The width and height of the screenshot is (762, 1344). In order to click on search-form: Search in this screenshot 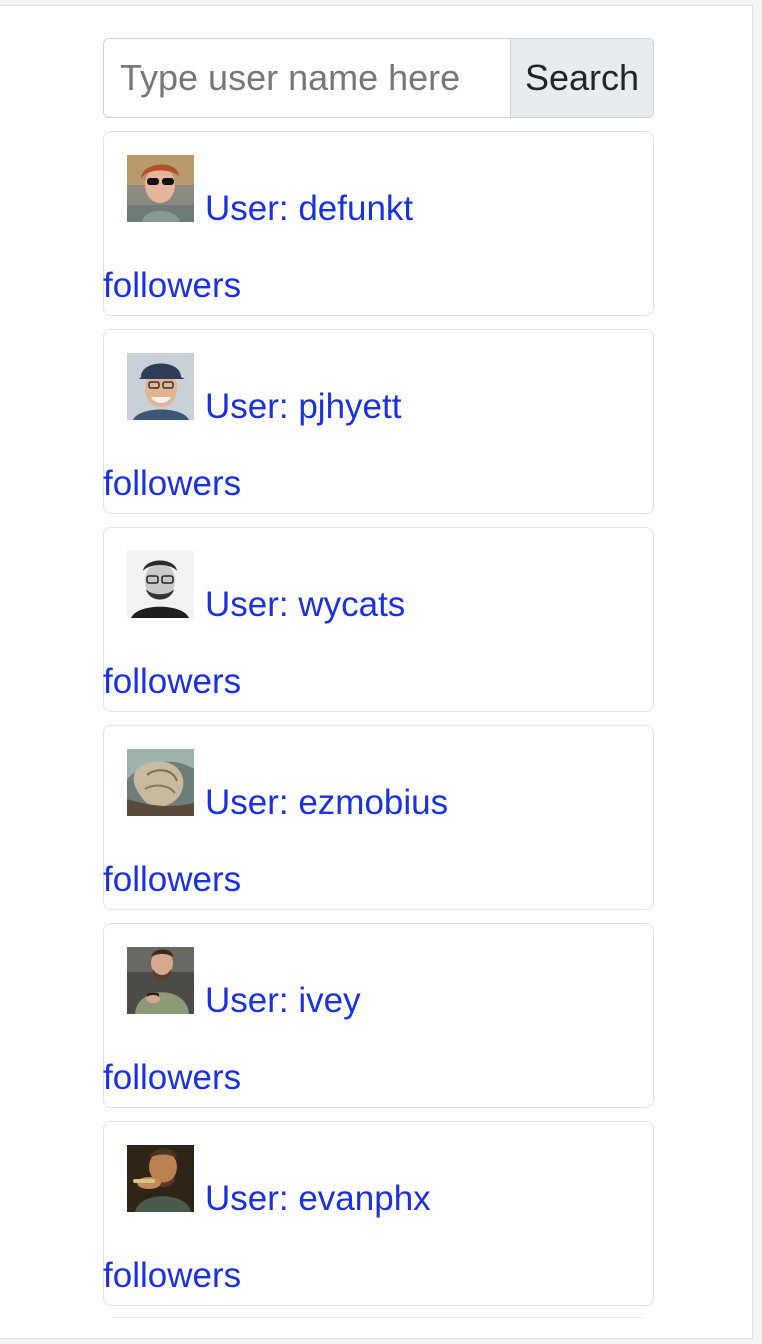, I will do `click(378, 78)`.